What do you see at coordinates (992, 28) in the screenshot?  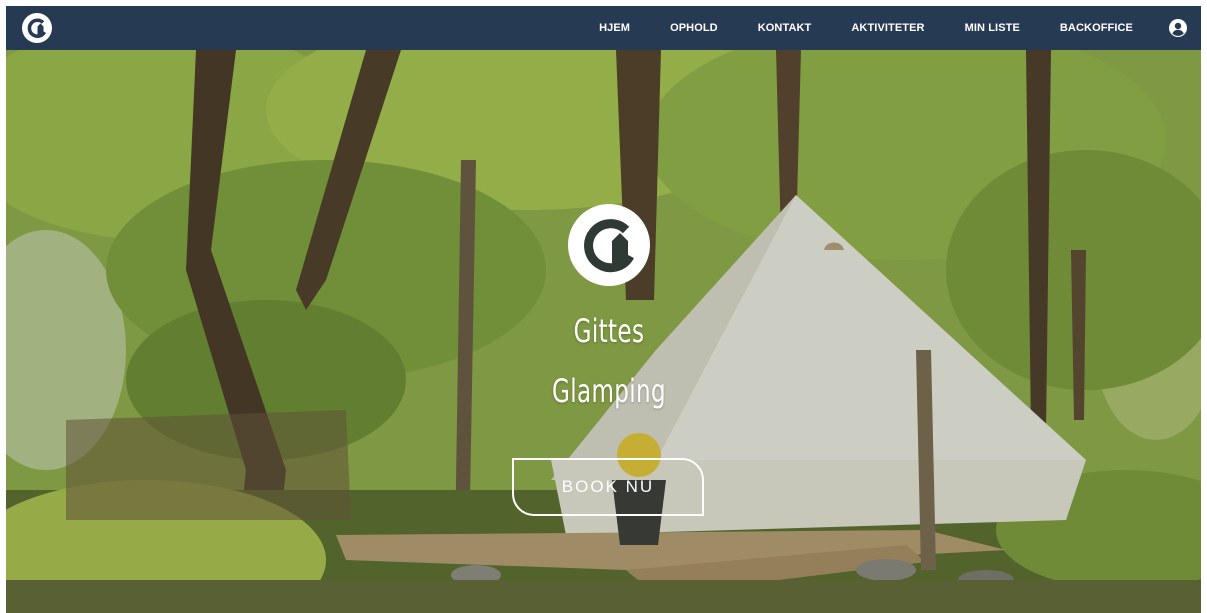 I see `nav-item-min-liste: MIN LISTE` at bounding box center [992, 28].